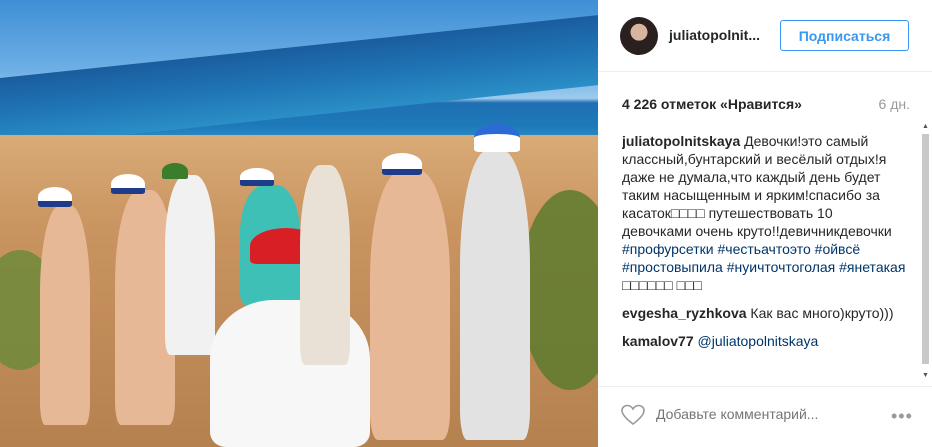 This screenshot has height=447, width=932. I want to click on avatar, so click(639, 36).